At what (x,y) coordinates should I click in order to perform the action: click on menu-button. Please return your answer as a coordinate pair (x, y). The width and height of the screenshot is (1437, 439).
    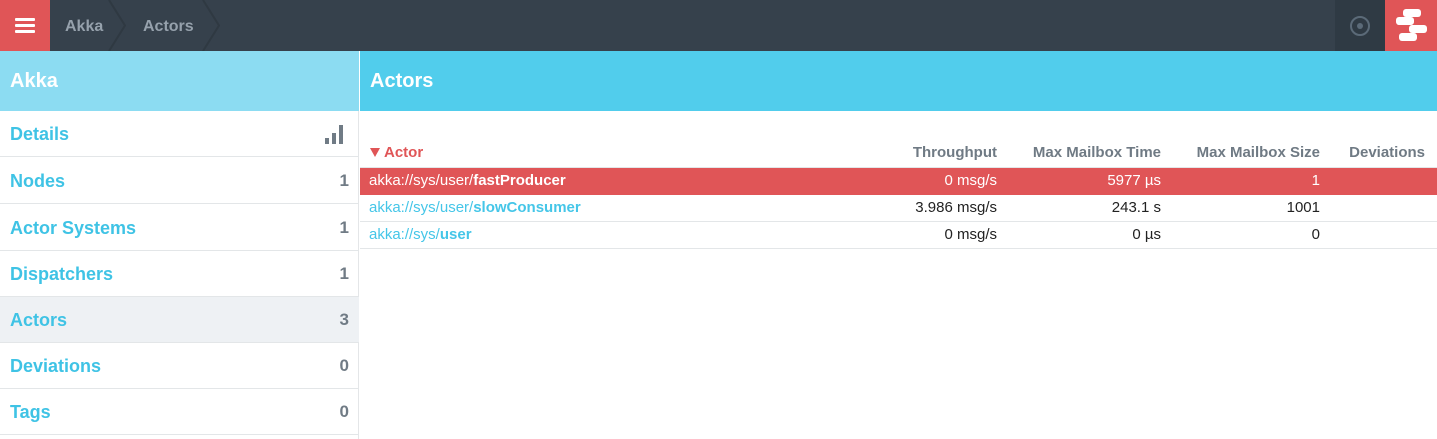
    Looking at the image, I should click on (25, 25).